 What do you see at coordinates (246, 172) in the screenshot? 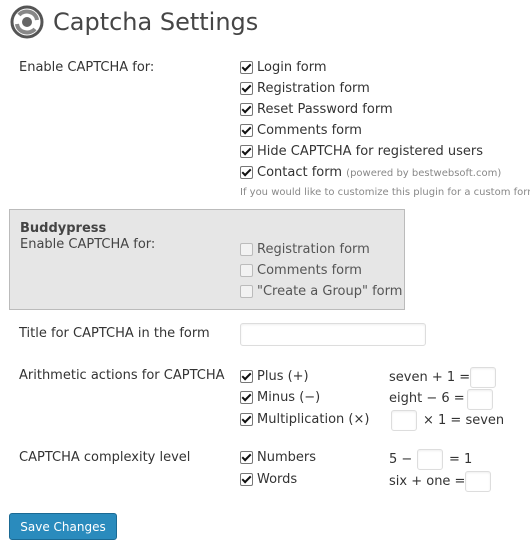
I see `contact-form-checkbox` at bounding box center [246, 172].